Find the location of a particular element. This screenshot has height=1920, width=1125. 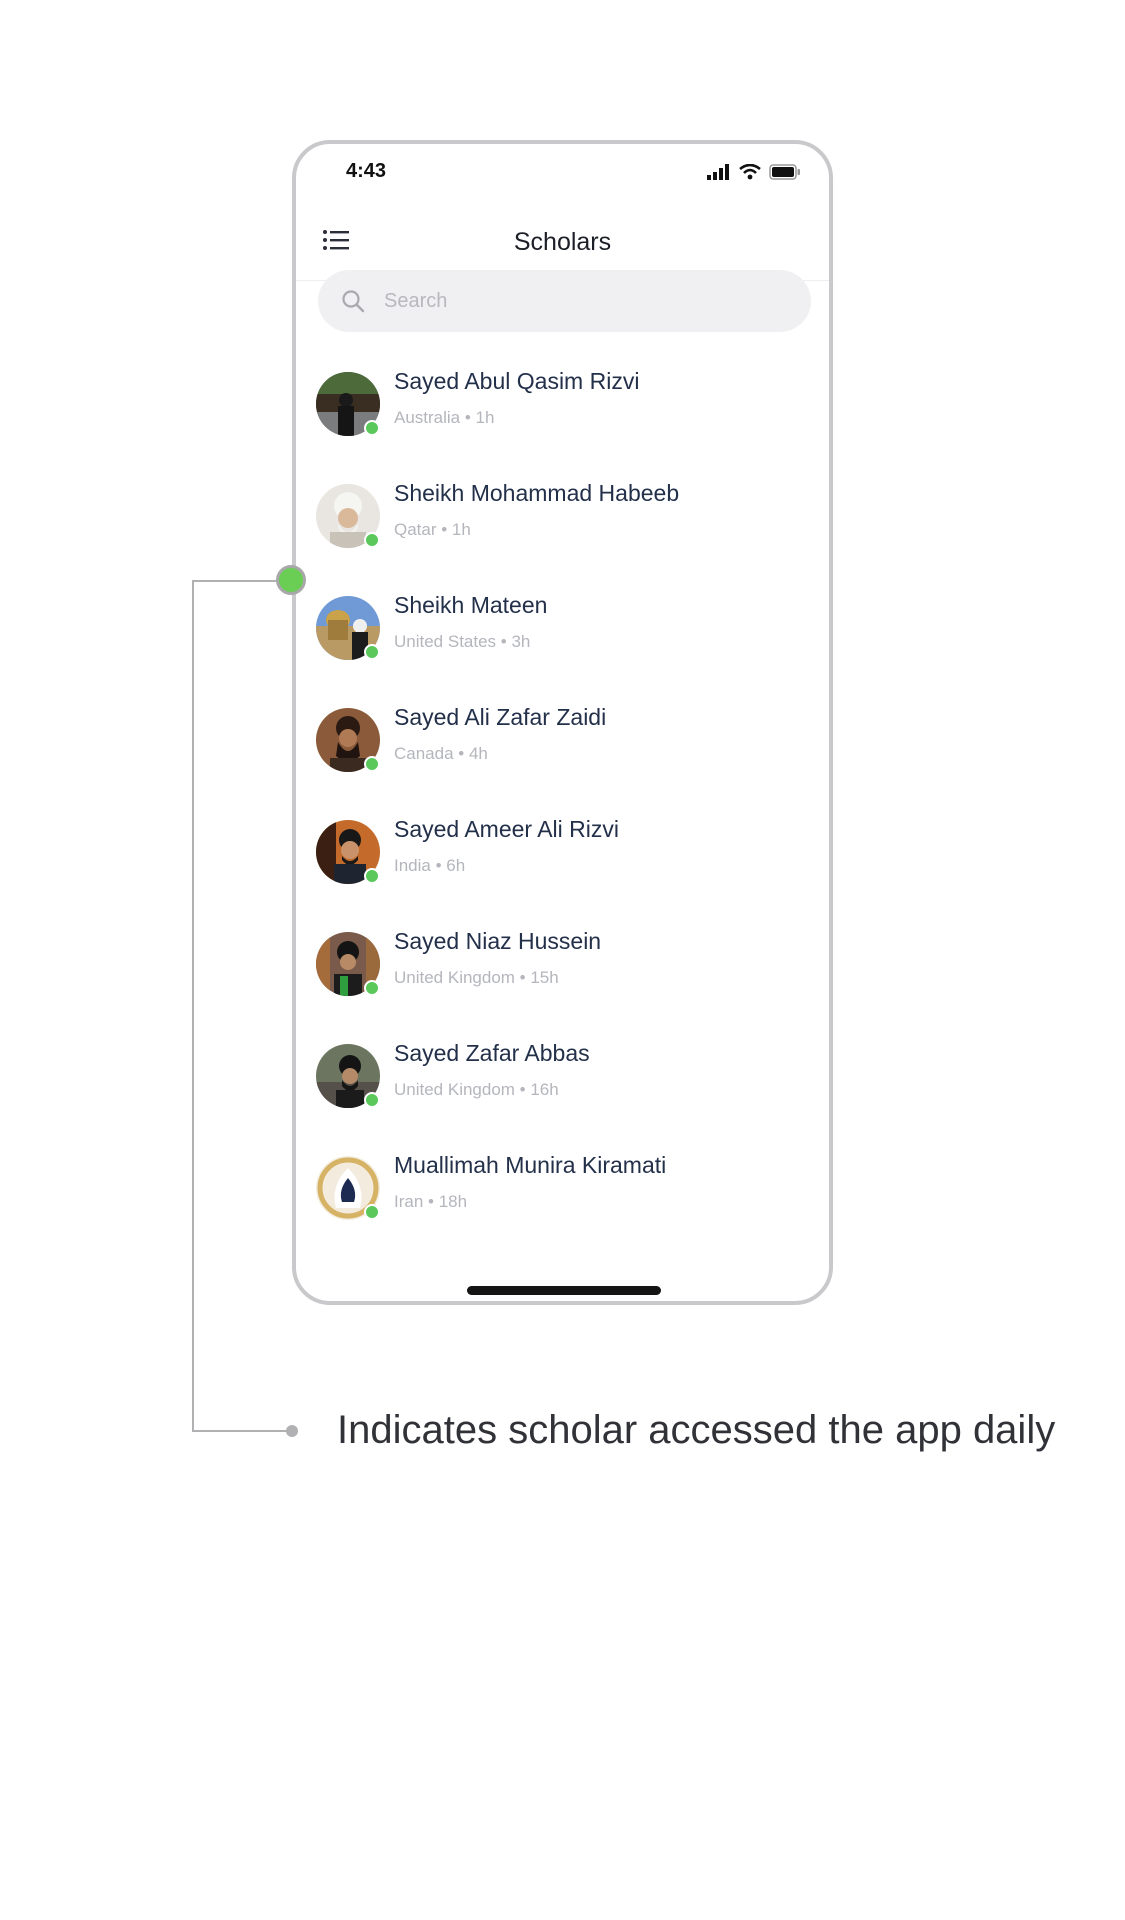

callout-connector-vertical is located at coordinates (193, 1006).